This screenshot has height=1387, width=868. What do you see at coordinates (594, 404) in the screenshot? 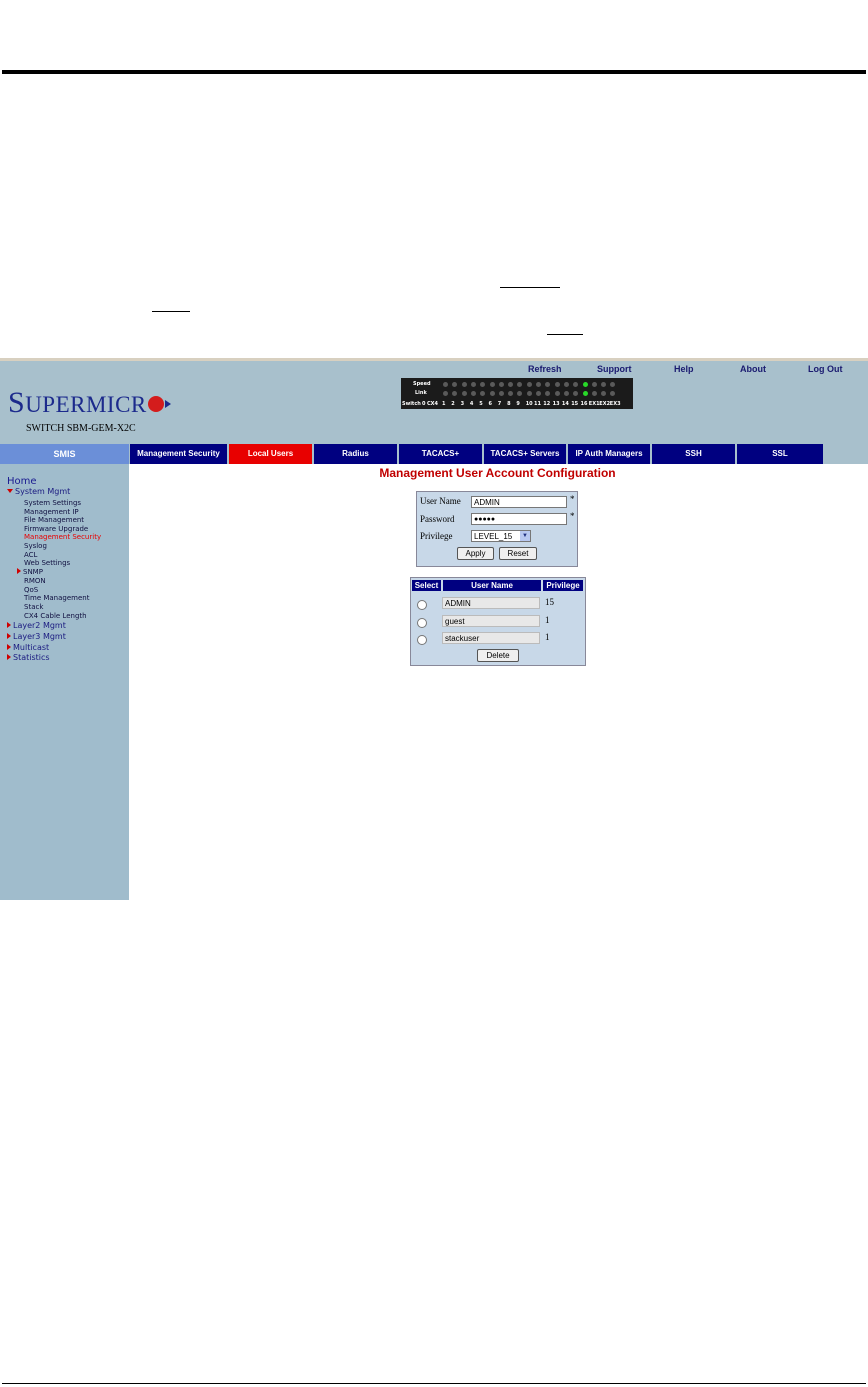
I see `port-number-label: EX1` at bounding box center [594, 404].